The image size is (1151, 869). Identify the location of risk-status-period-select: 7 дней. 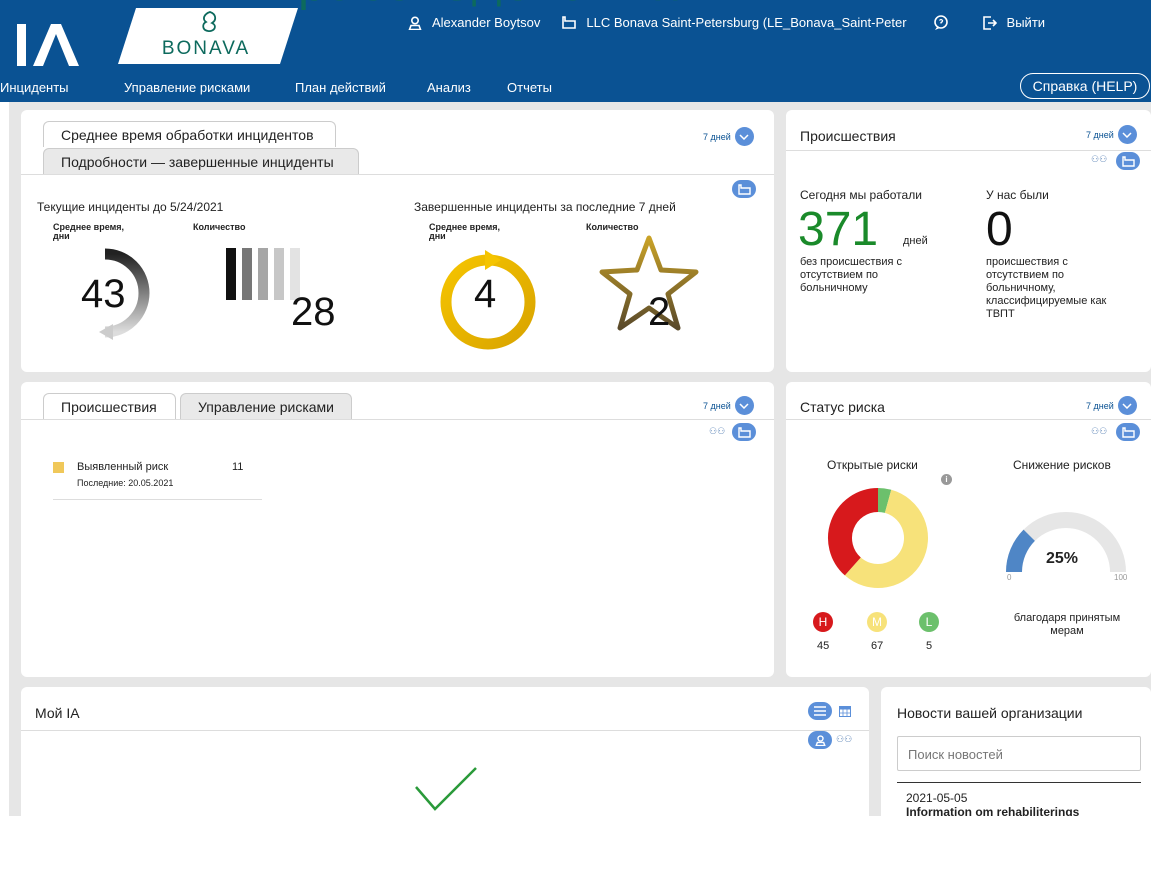
(1111, 405).